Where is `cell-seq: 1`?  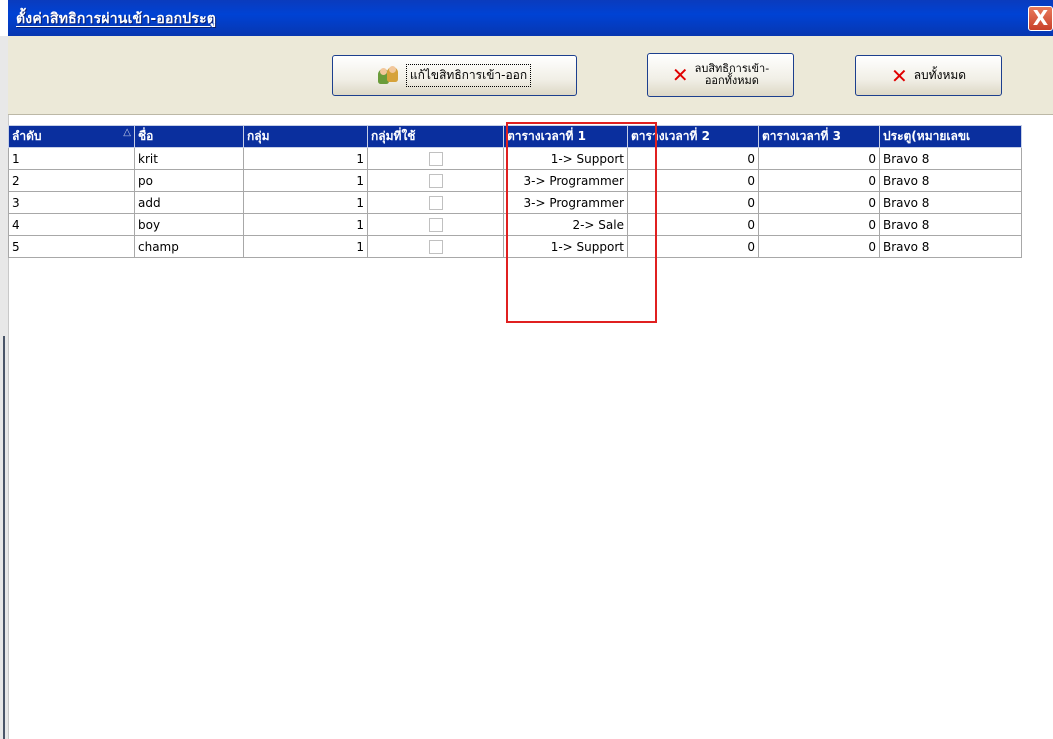 cell-seq: 1 is located at coordinates (71, 158).